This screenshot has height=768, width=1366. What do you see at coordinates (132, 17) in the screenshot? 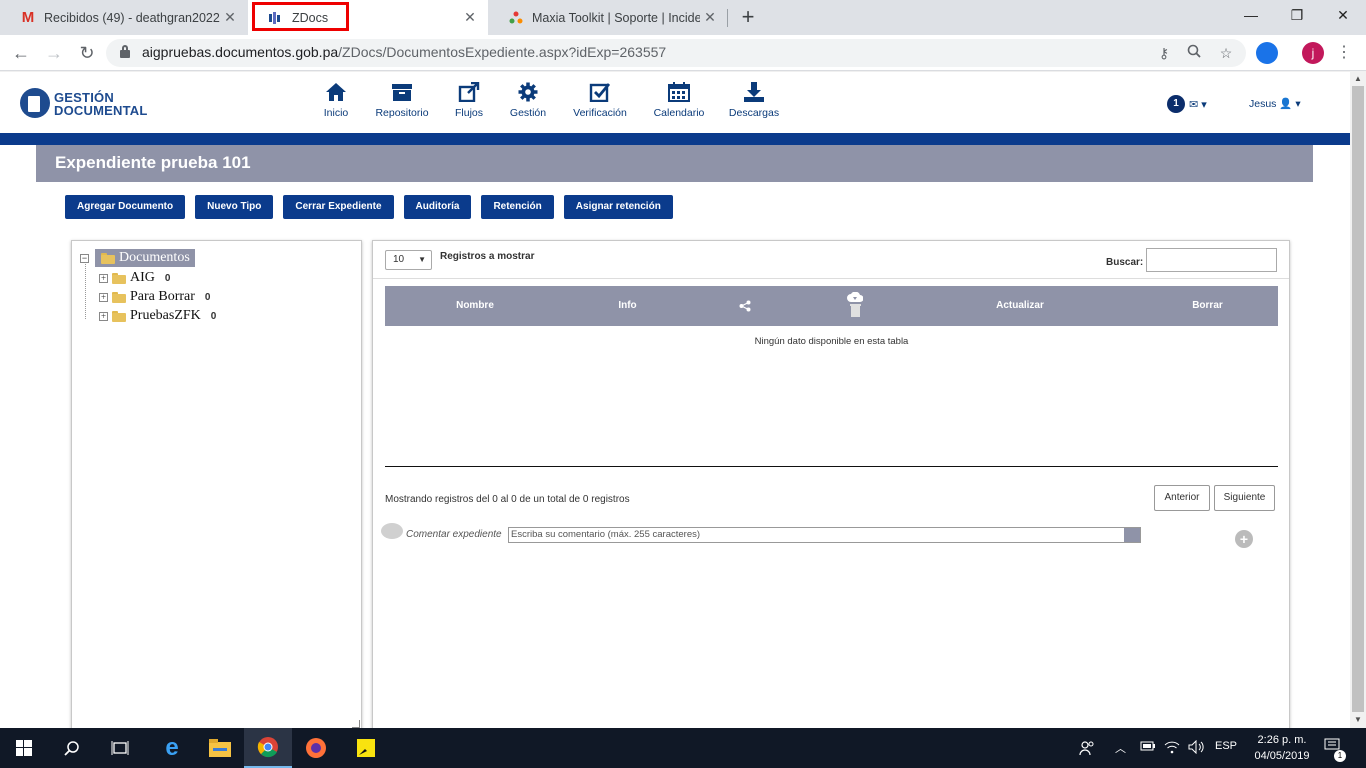
I see `tab-title: Recibidos (49) - deathgran2022@` at bounding box center [132, 17].